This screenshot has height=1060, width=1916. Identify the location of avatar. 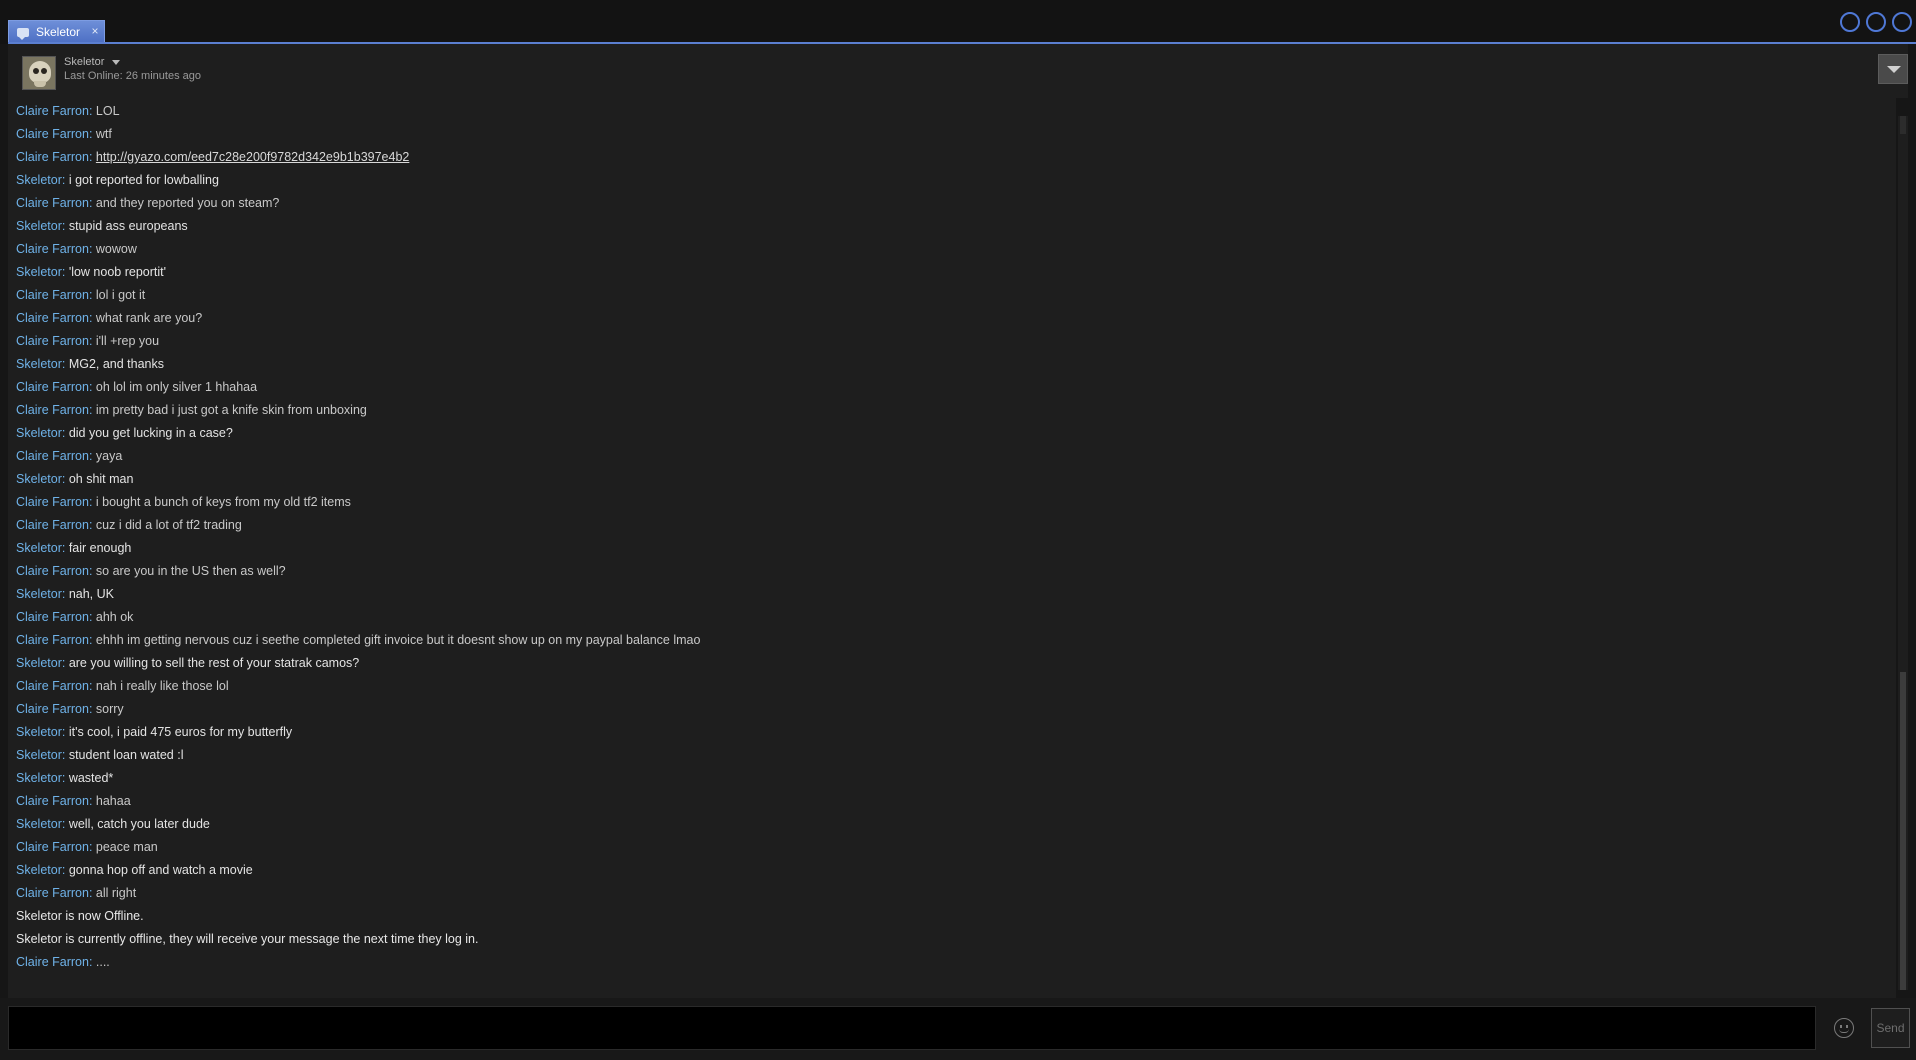
(39, 73).